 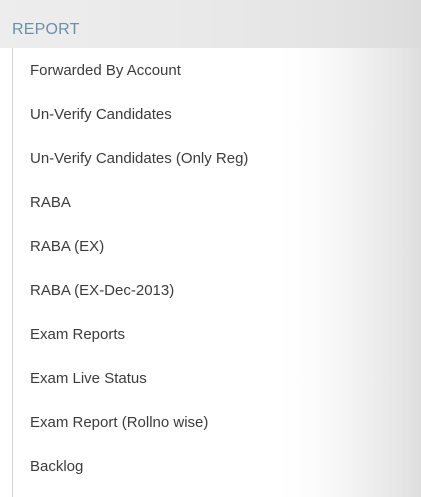 What do you see at coordinates (46, 29) in the screenshot?
I see `report-section-title: REPORT` at bounding box center [46, 29].